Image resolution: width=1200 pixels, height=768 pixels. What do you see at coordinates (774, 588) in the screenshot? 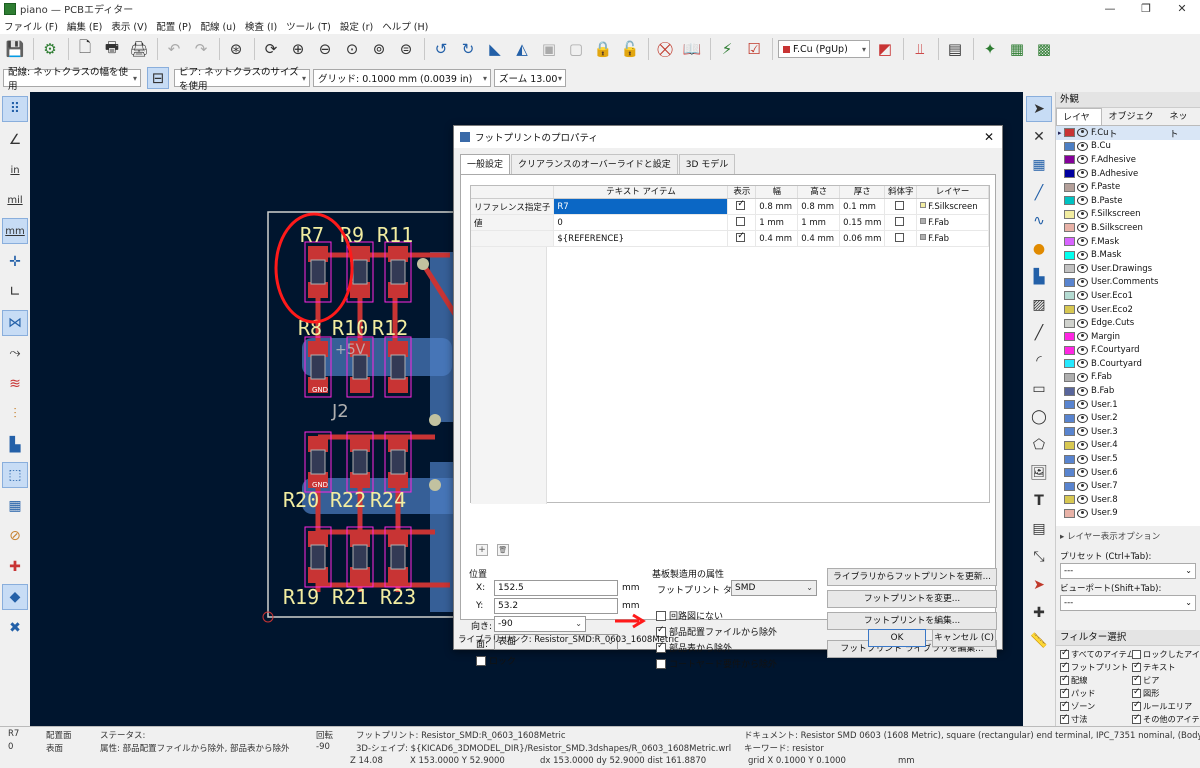
I see `footprint-type-select: SMD ⌄` at bounding box center [774, 588].